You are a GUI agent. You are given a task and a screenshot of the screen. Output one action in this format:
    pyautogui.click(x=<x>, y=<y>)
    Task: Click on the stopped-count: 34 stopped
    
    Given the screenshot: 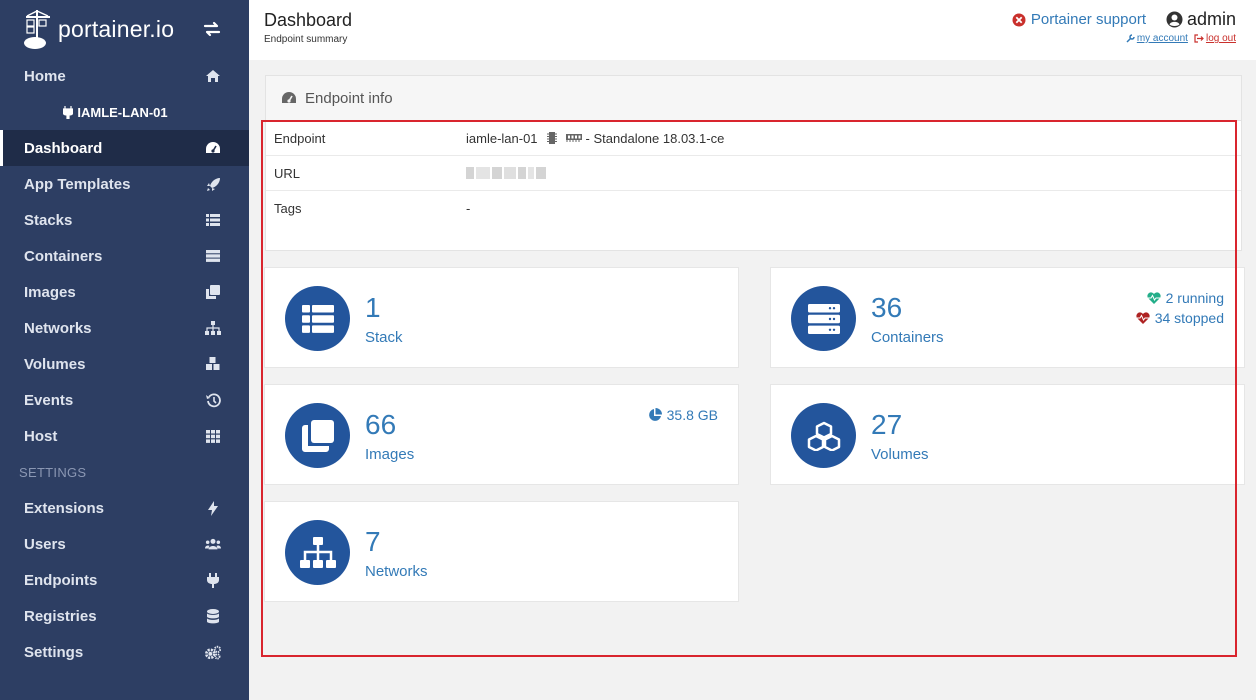 What is the action you would take?
    pyautogui.click(x=1189, y=318)
    